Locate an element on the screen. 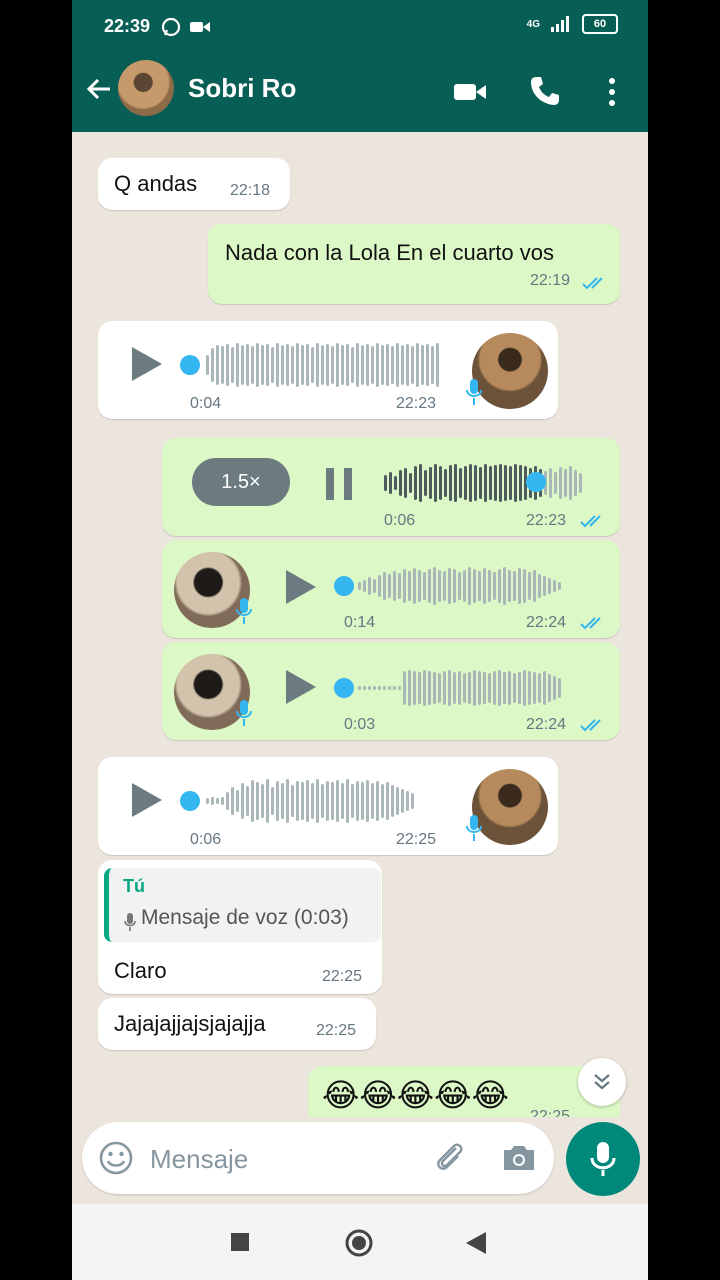 This screenshot has height=1280, width=720. camera-icon is located at coordinates (519, 1158).